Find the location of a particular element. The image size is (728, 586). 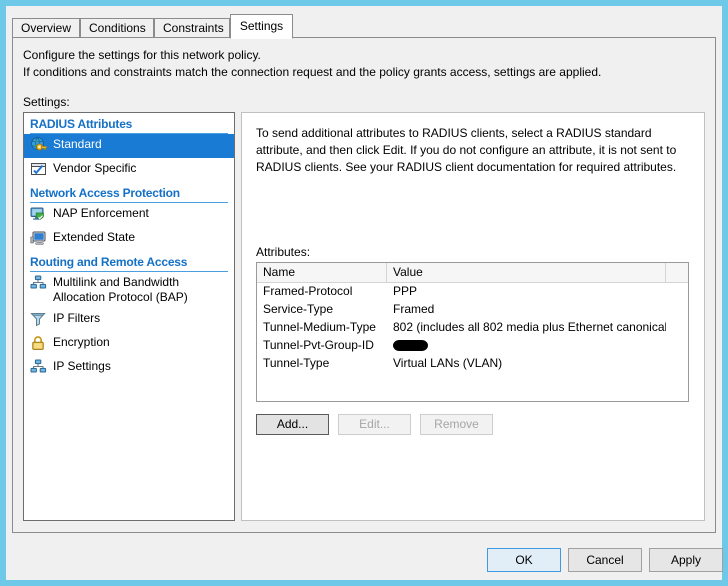

padlock-icon is located at coordinates (40, 343).